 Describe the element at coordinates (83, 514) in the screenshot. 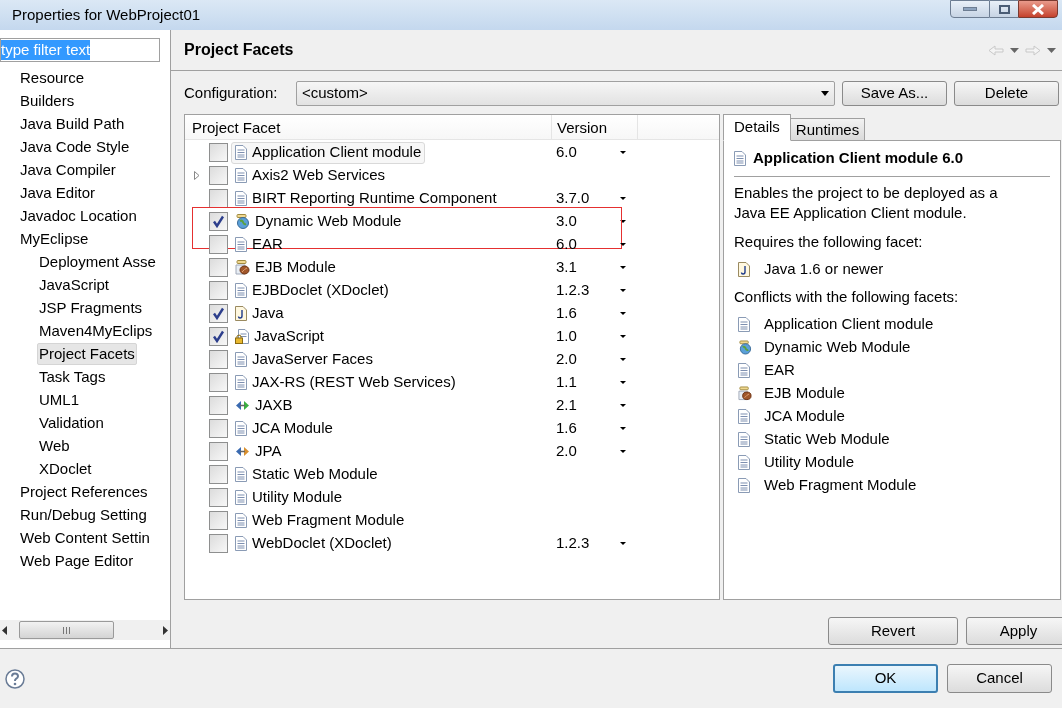

I see `tree-item: Run/Debug Setting` at that location.